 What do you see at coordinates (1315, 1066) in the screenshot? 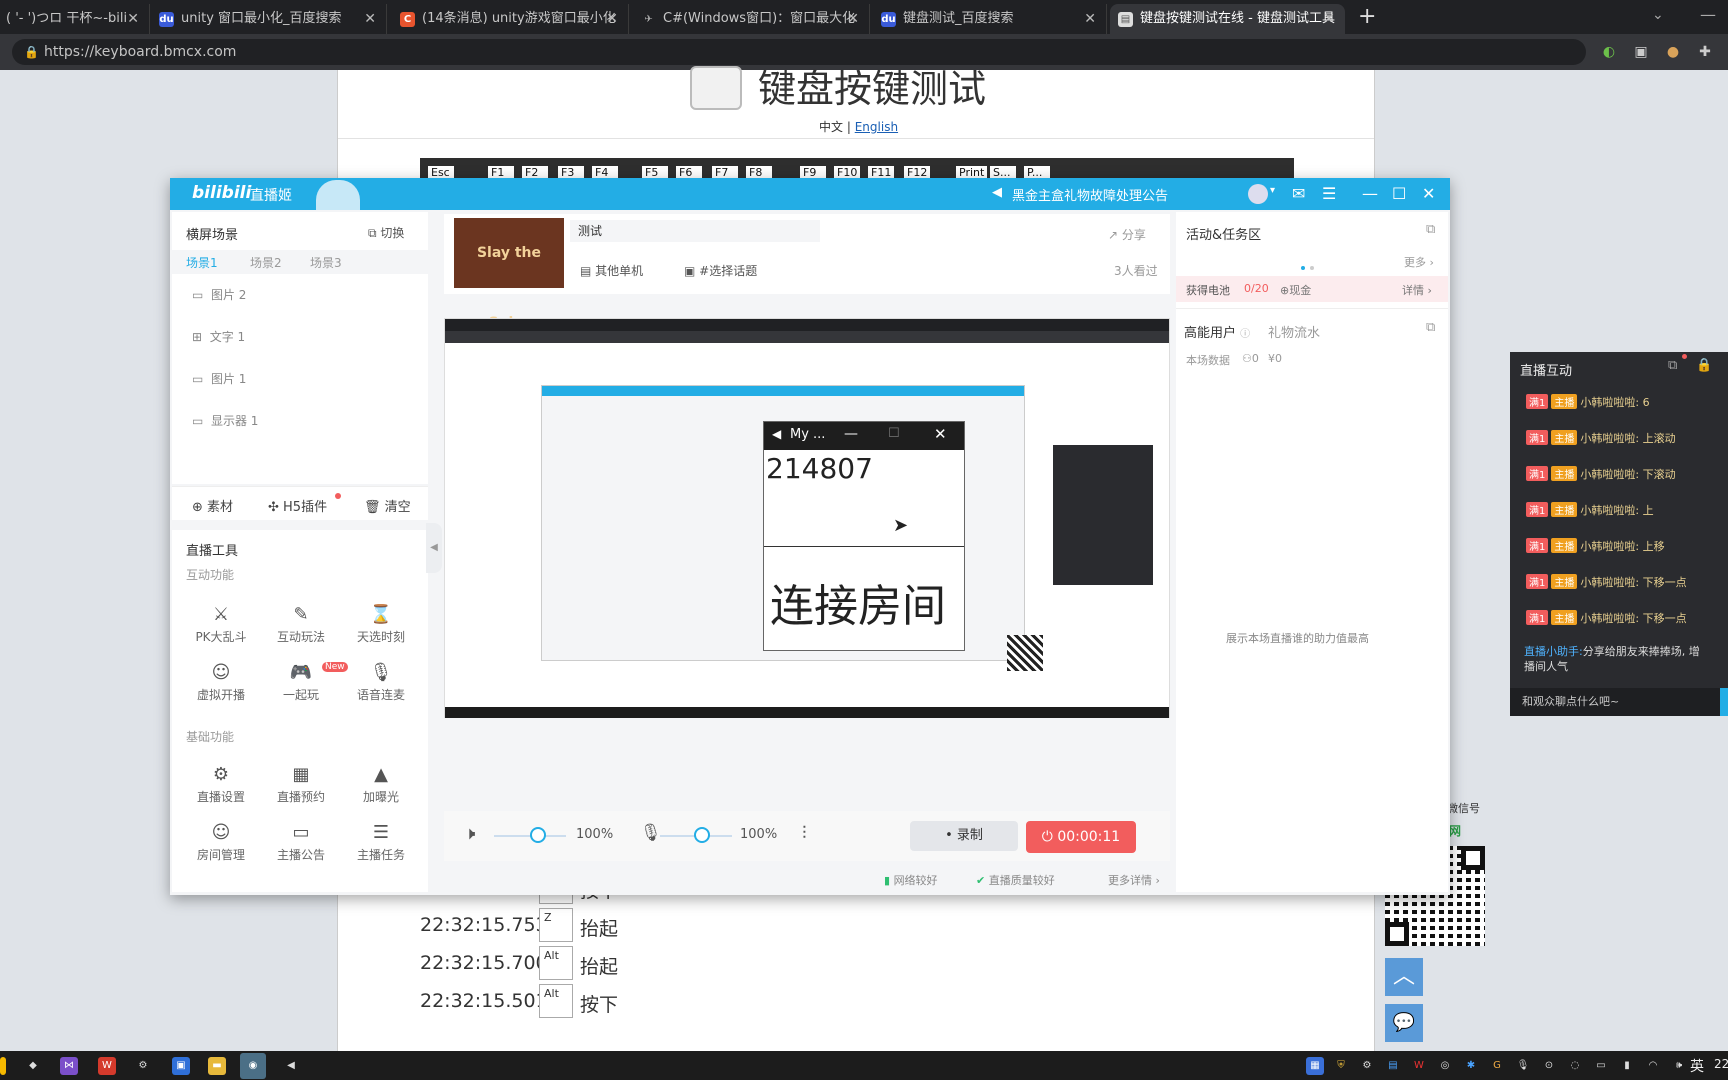
I see `tray-icon: ▦` at bounding box center [1315, 1066].